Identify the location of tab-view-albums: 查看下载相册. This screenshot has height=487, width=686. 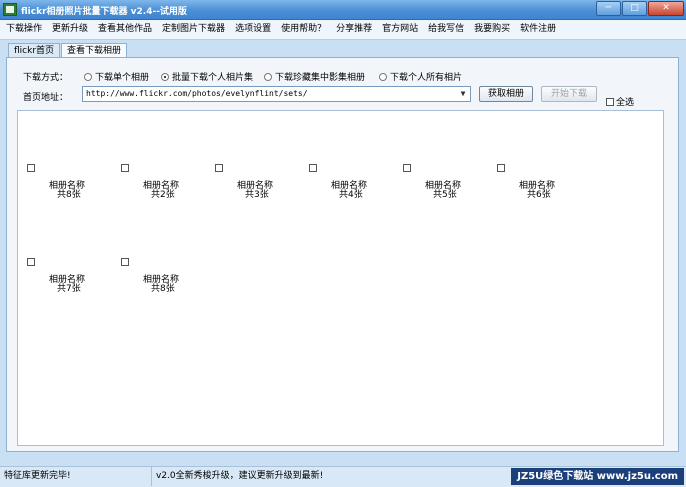
(94, 50).